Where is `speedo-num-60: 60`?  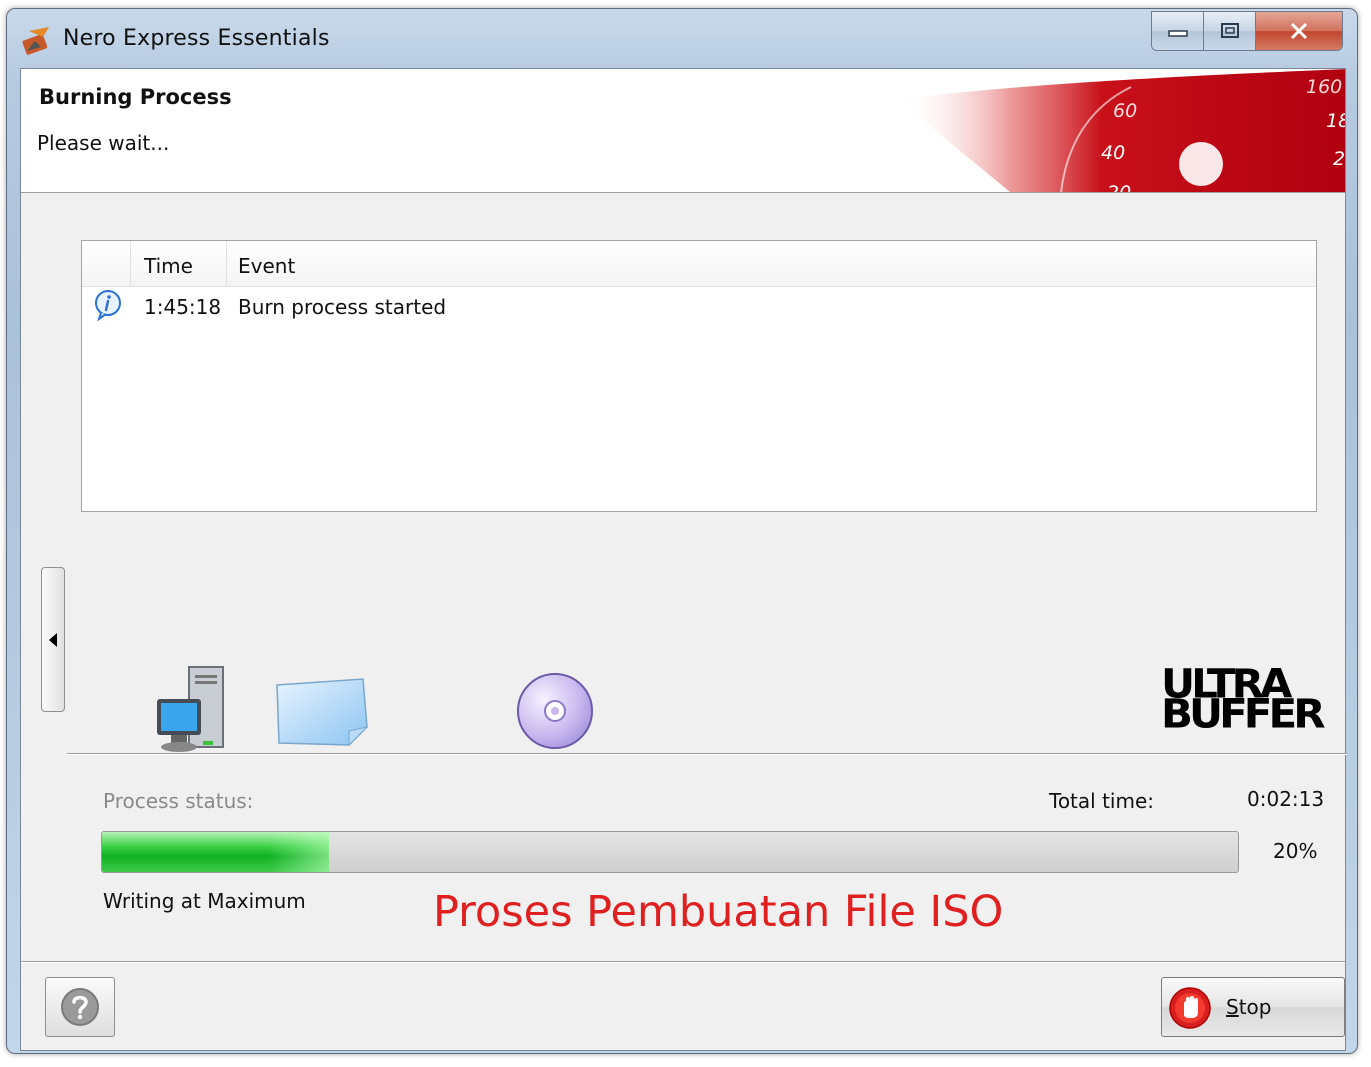 speedo-num-60: 60 is located at coordinates (1125, 111).